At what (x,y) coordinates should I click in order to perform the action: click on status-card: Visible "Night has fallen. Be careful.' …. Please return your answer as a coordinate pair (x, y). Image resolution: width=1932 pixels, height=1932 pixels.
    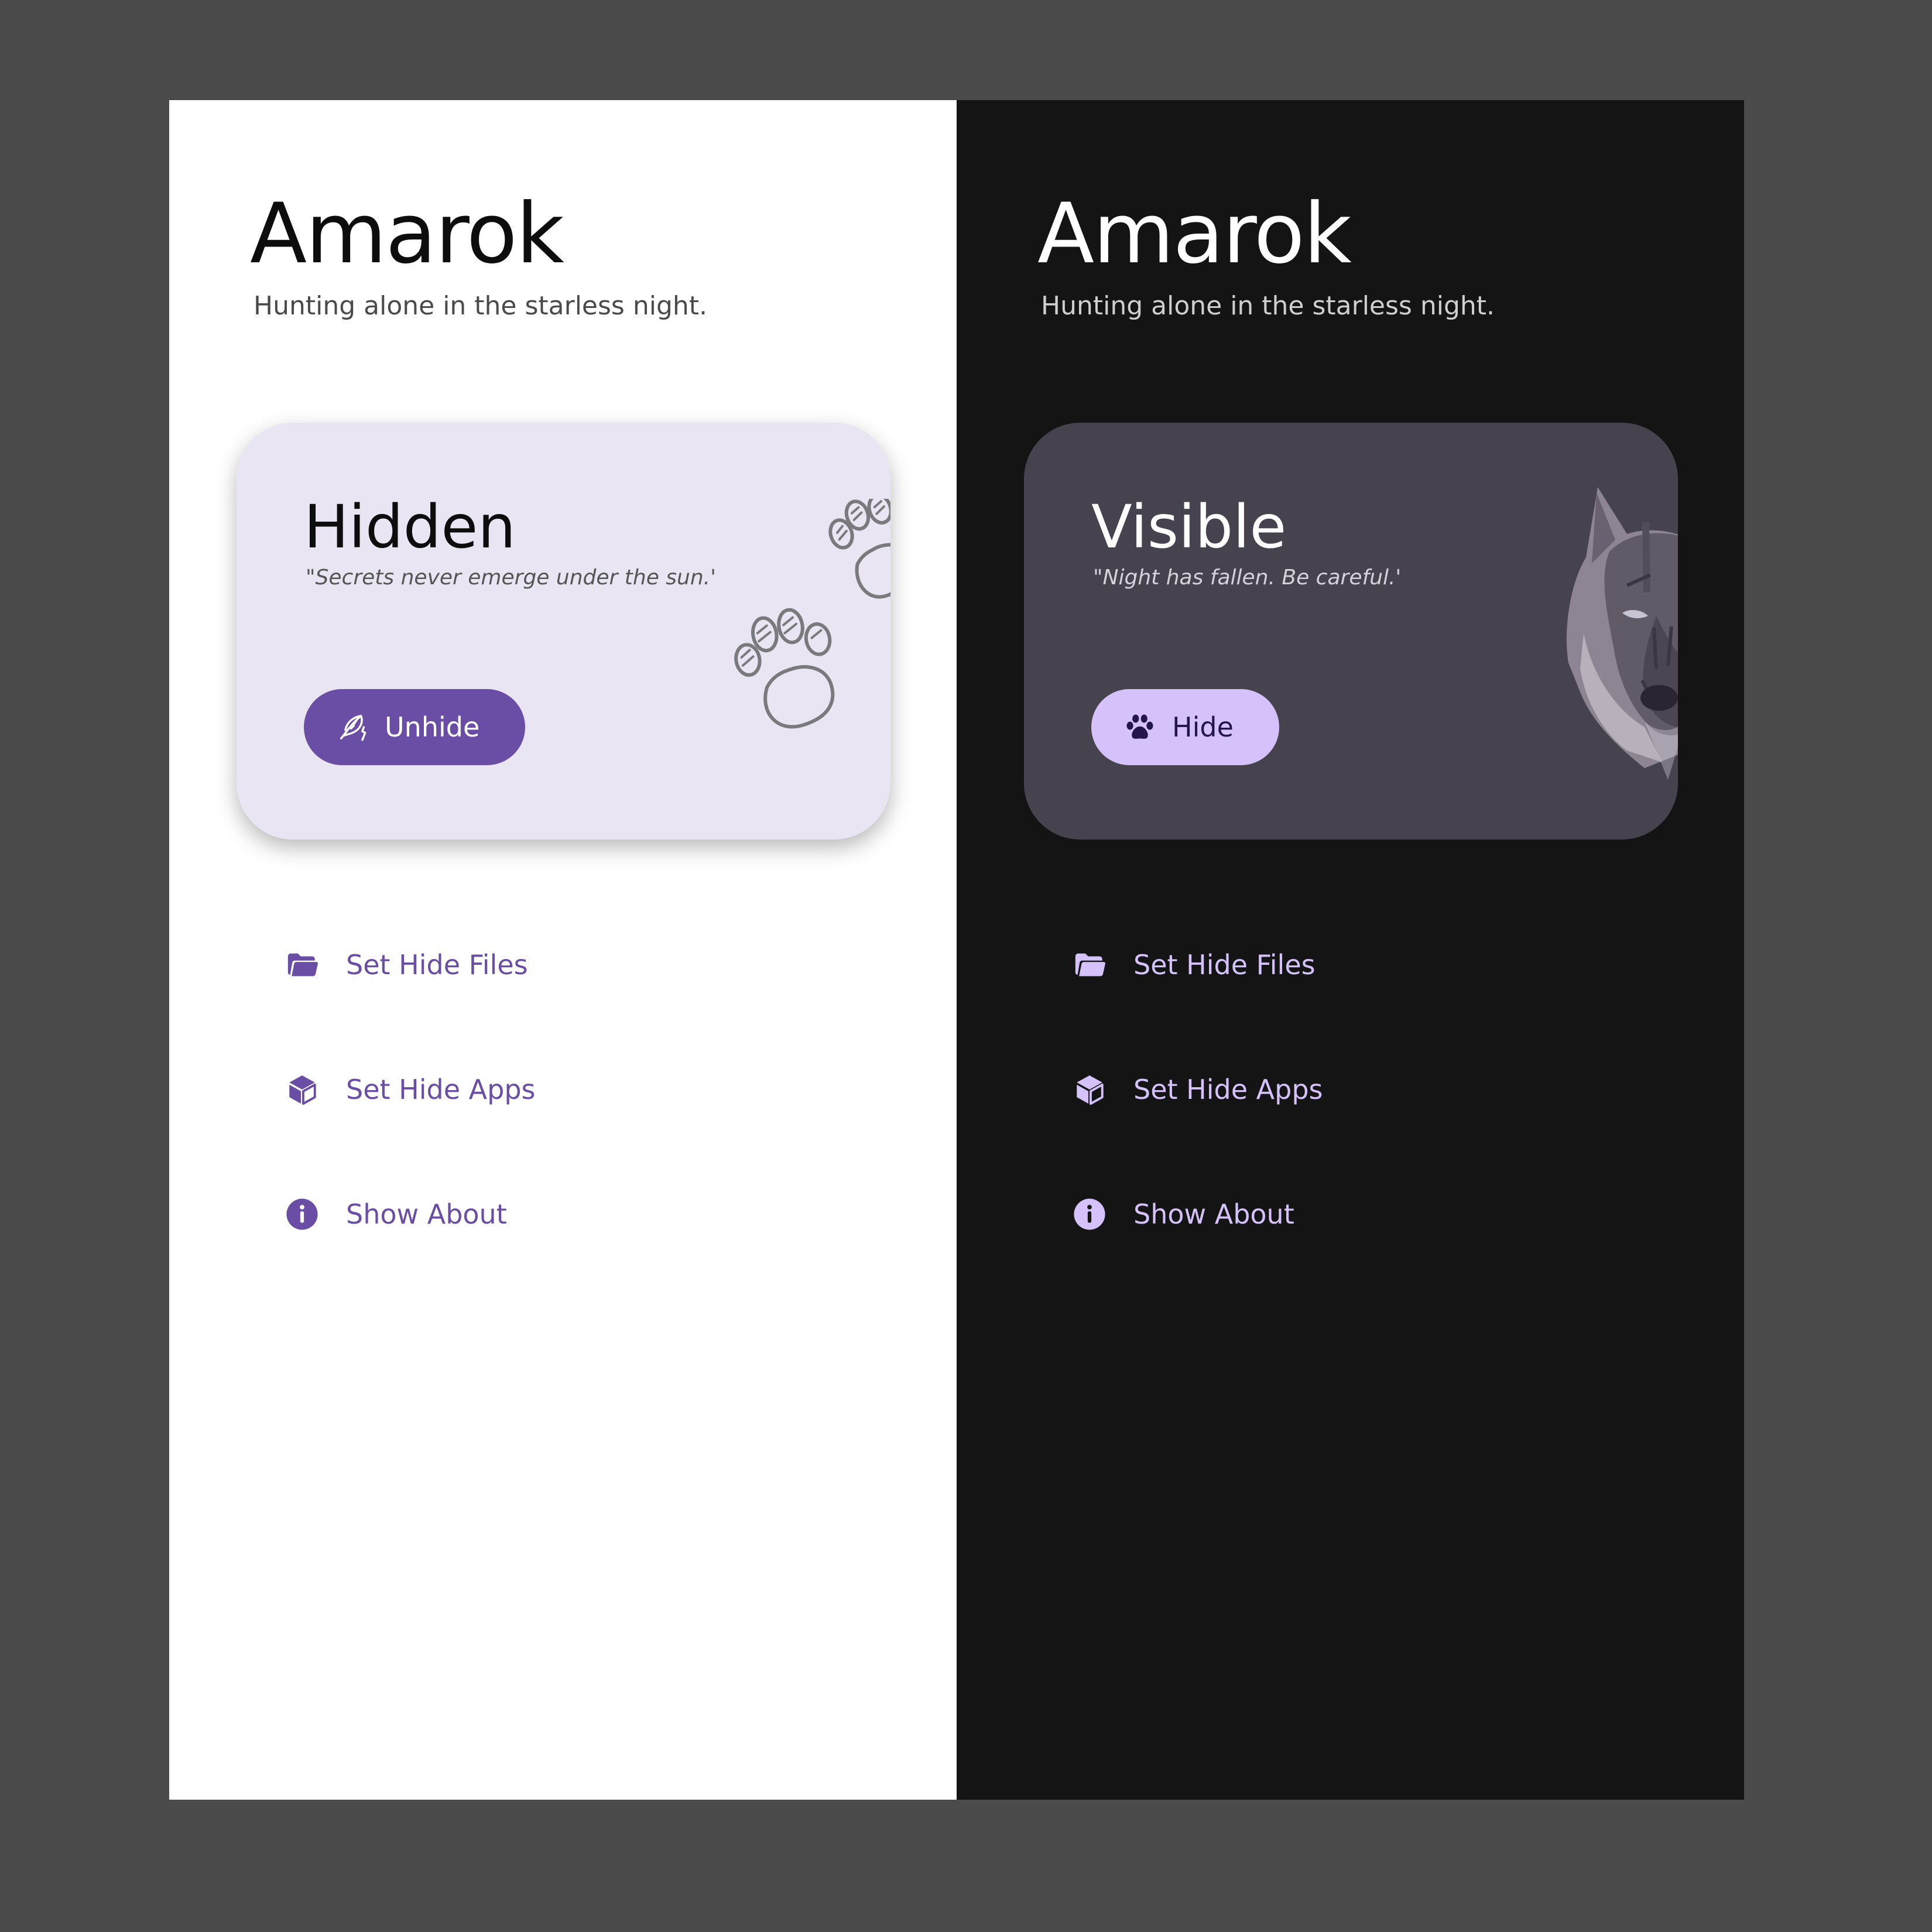
    Looking at the image, I should click on (1351, 631).